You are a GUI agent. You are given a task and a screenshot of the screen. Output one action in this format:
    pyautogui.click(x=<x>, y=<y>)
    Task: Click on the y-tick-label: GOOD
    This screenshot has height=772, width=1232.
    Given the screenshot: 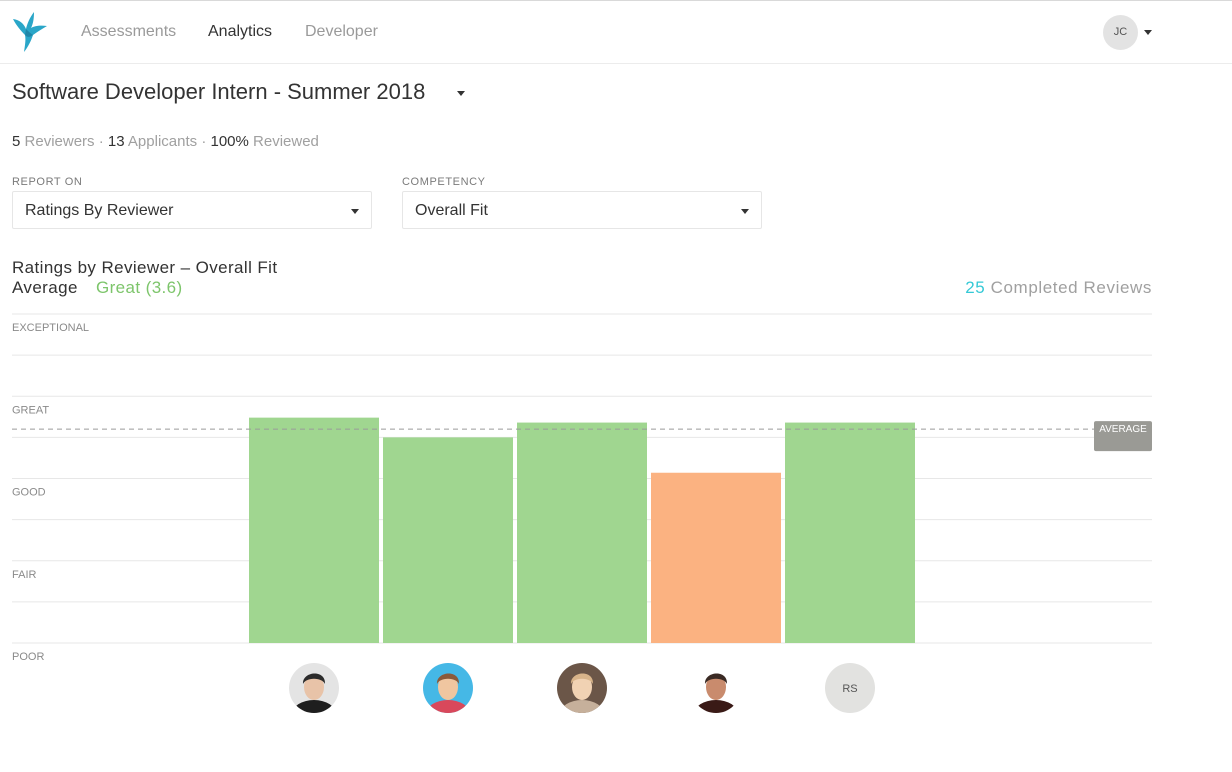 What is the action you would take?
    pyautogui.click(x=29, y=493)
    